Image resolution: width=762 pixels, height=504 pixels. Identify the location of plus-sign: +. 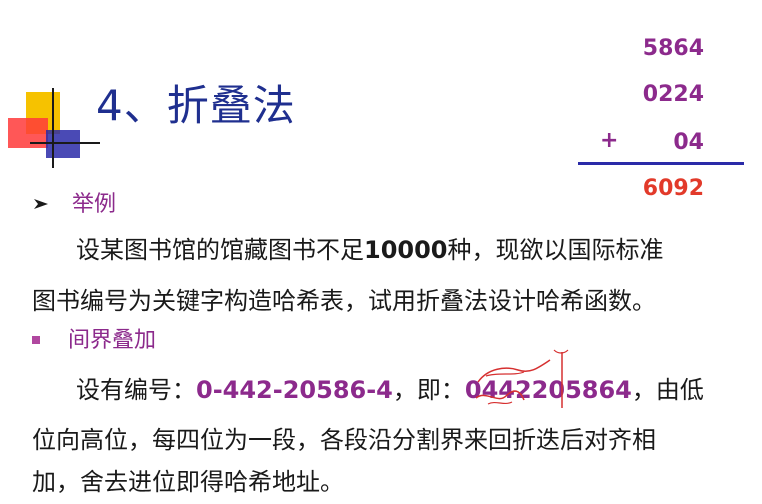
(609, 140).